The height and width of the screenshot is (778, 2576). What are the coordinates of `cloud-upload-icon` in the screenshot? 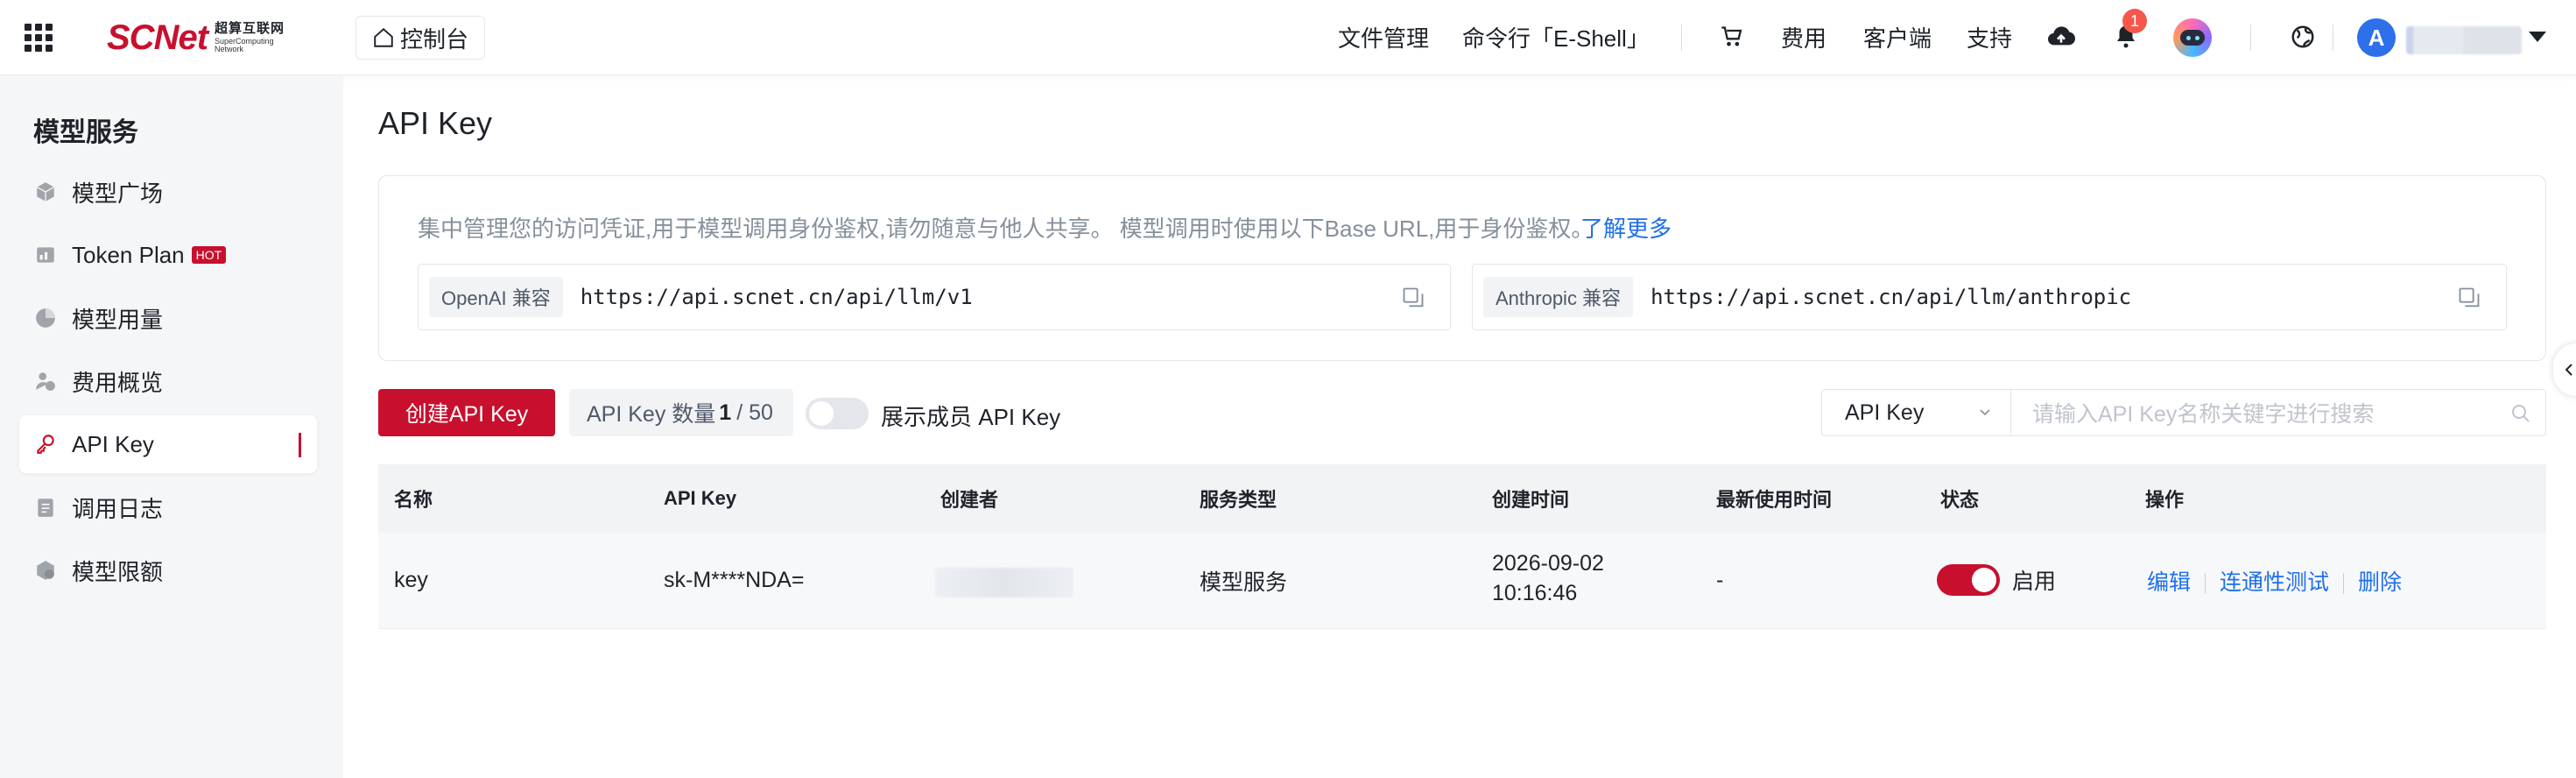 It's located at (2061, 37).